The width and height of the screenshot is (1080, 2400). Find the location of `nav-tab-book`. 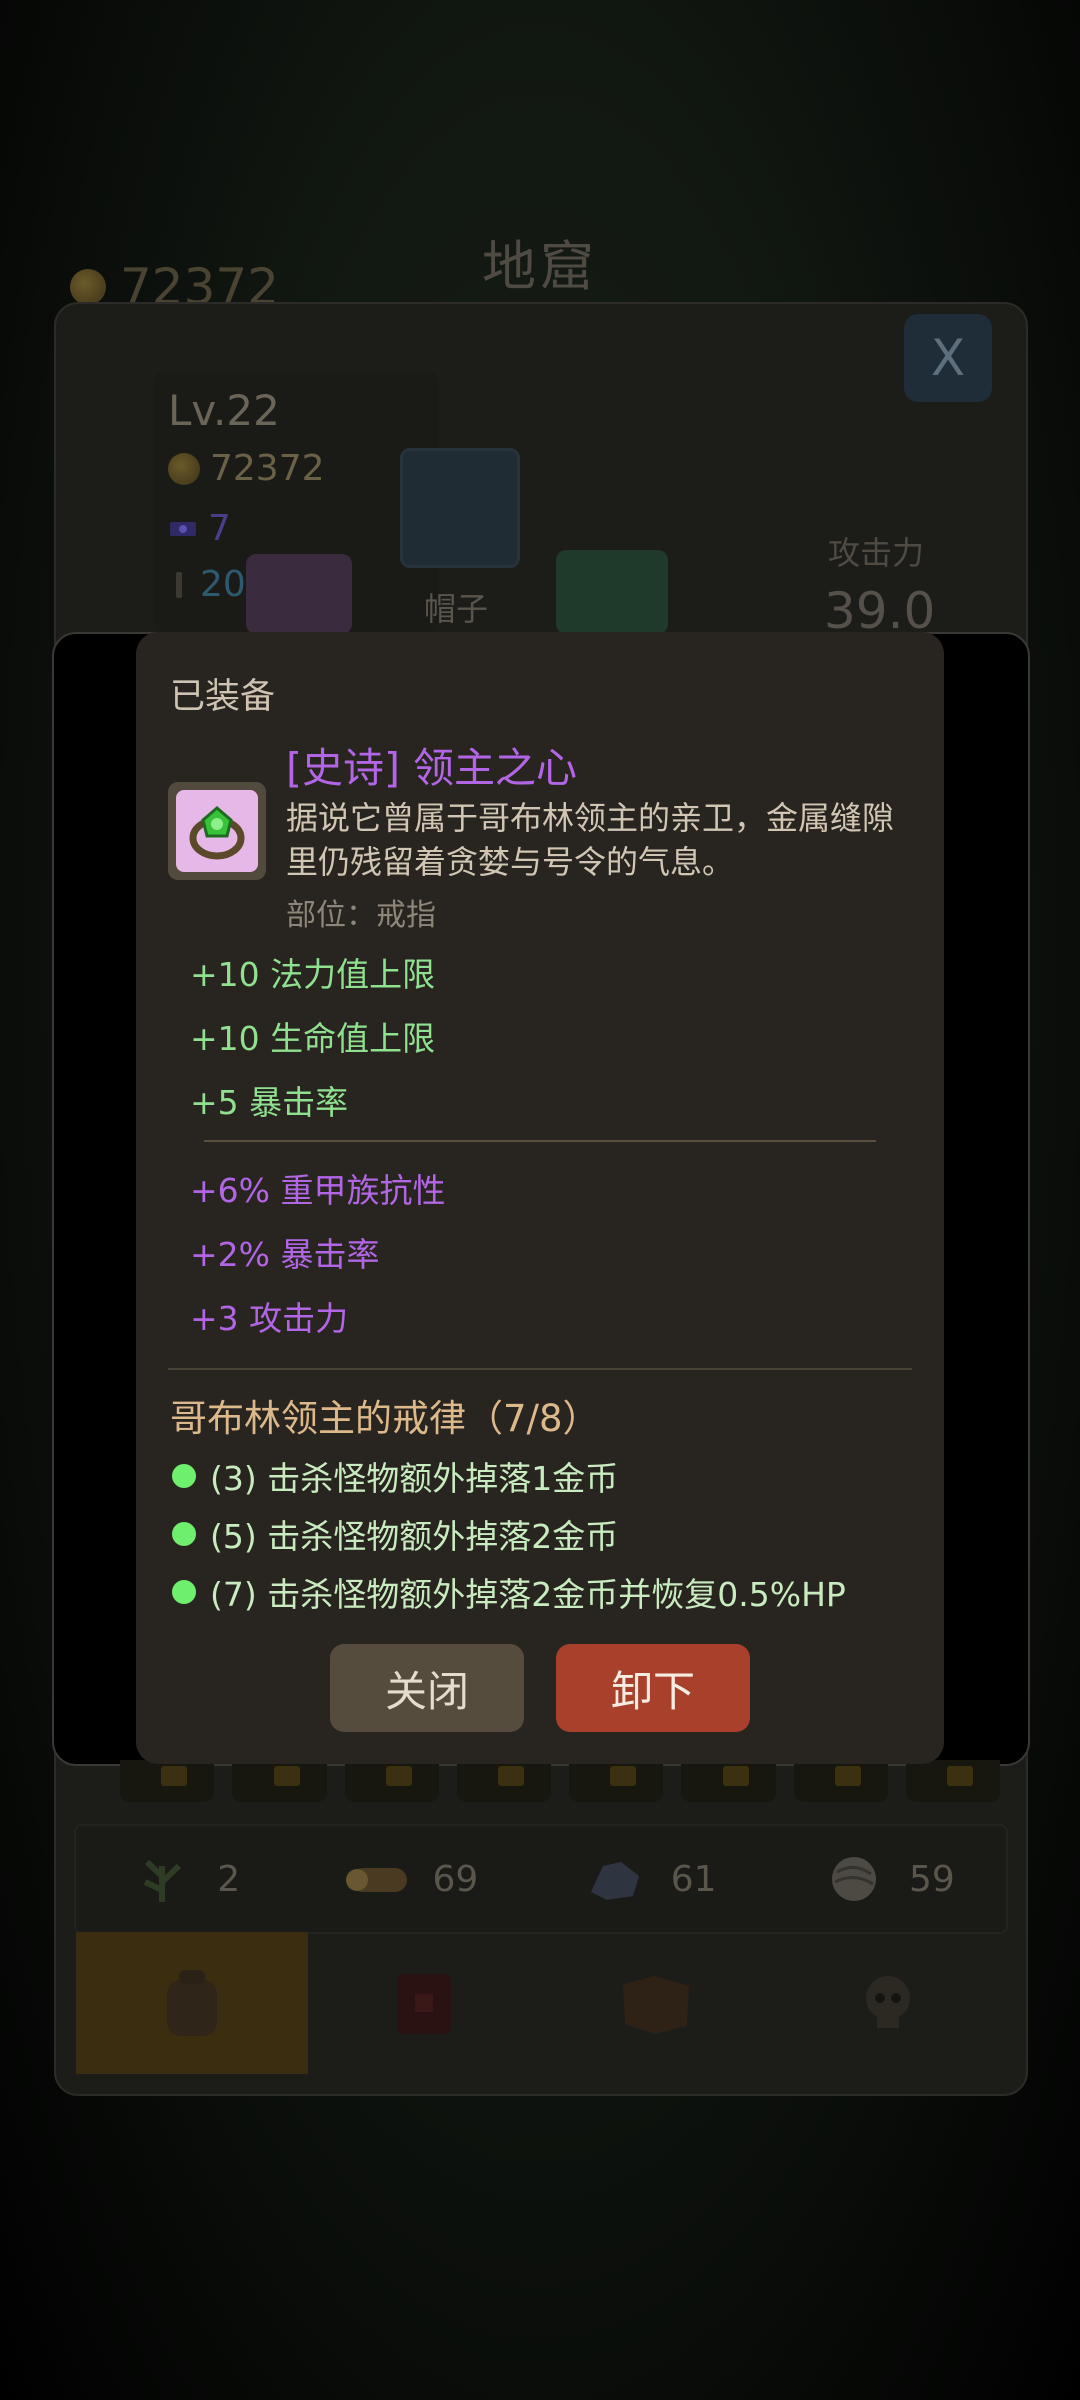

nav-tab-book is located at coordinates (424, 2003).